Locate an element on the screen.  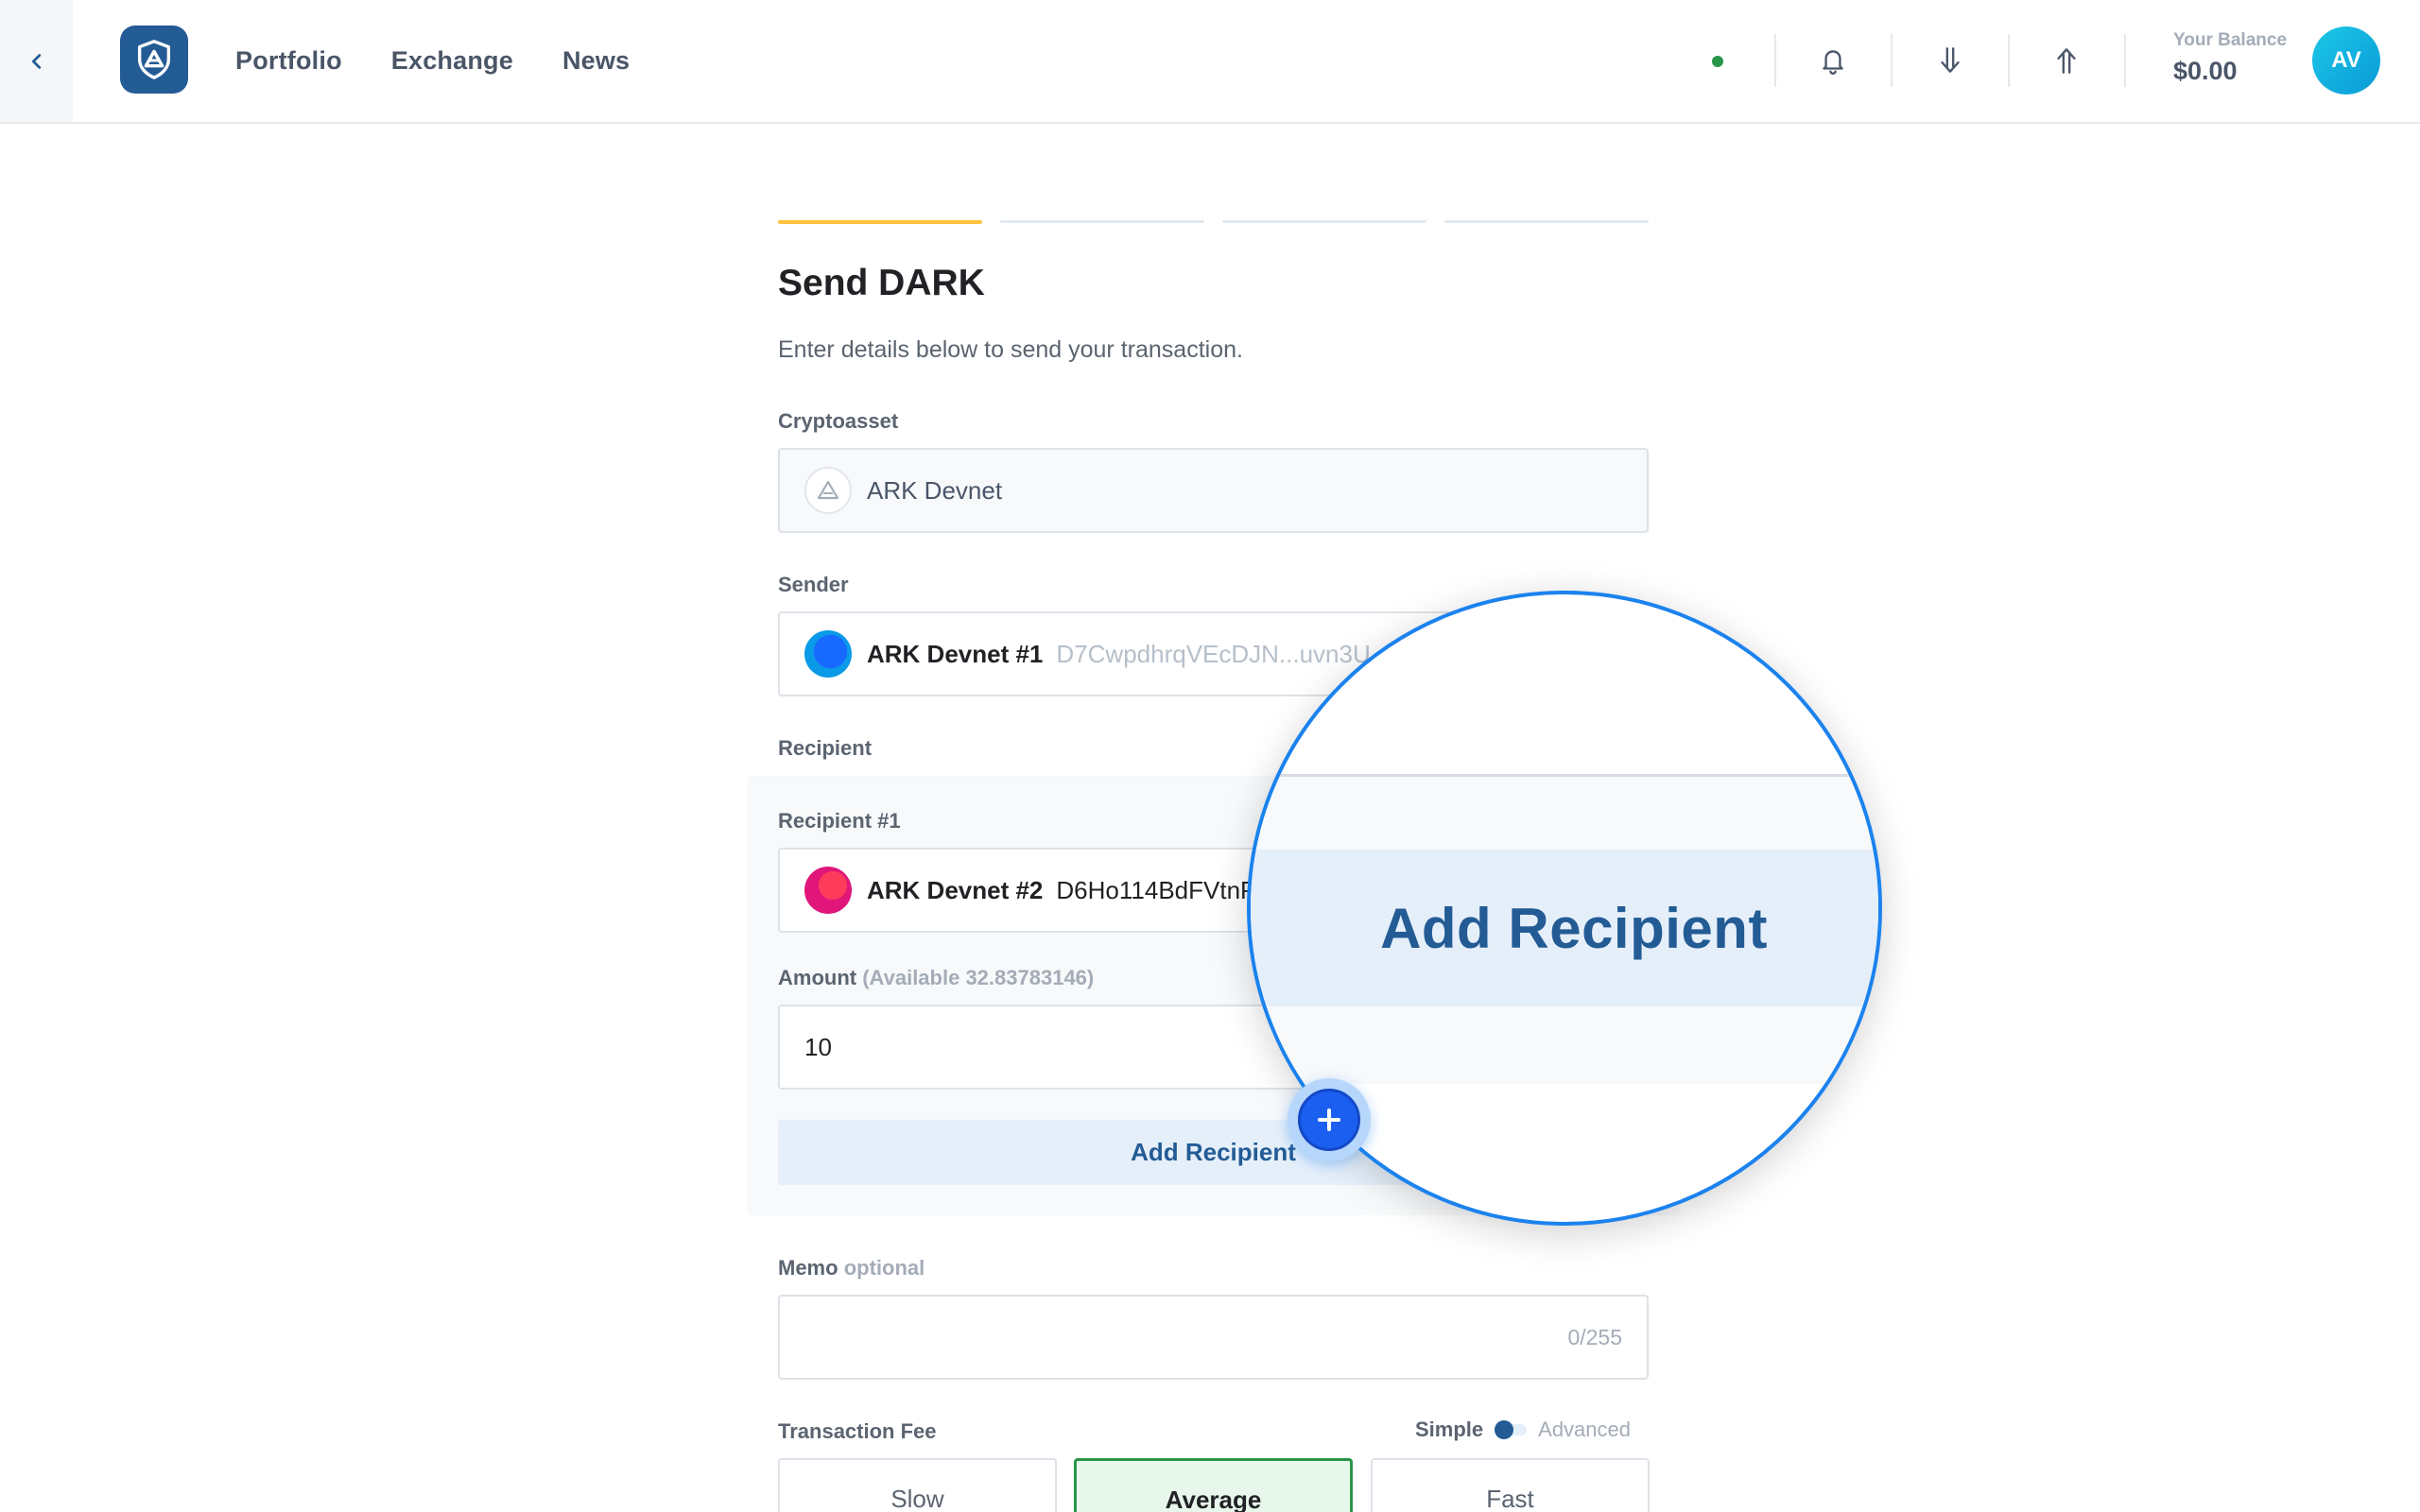
fee-slow-button: Slow is located at coordinates (917, 1485).